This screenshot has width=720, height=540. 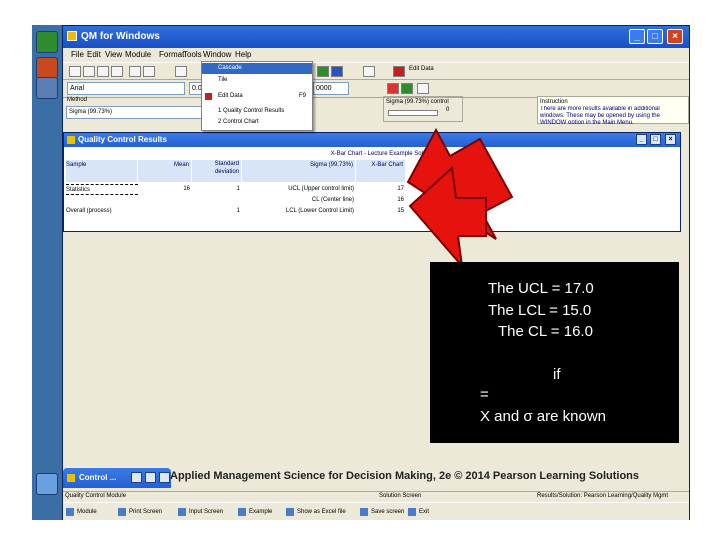 What do you see at coordinates (96, 496) in the screenshot?
I see `status-left: Quality Control Module` at bounding box center [96, 496].